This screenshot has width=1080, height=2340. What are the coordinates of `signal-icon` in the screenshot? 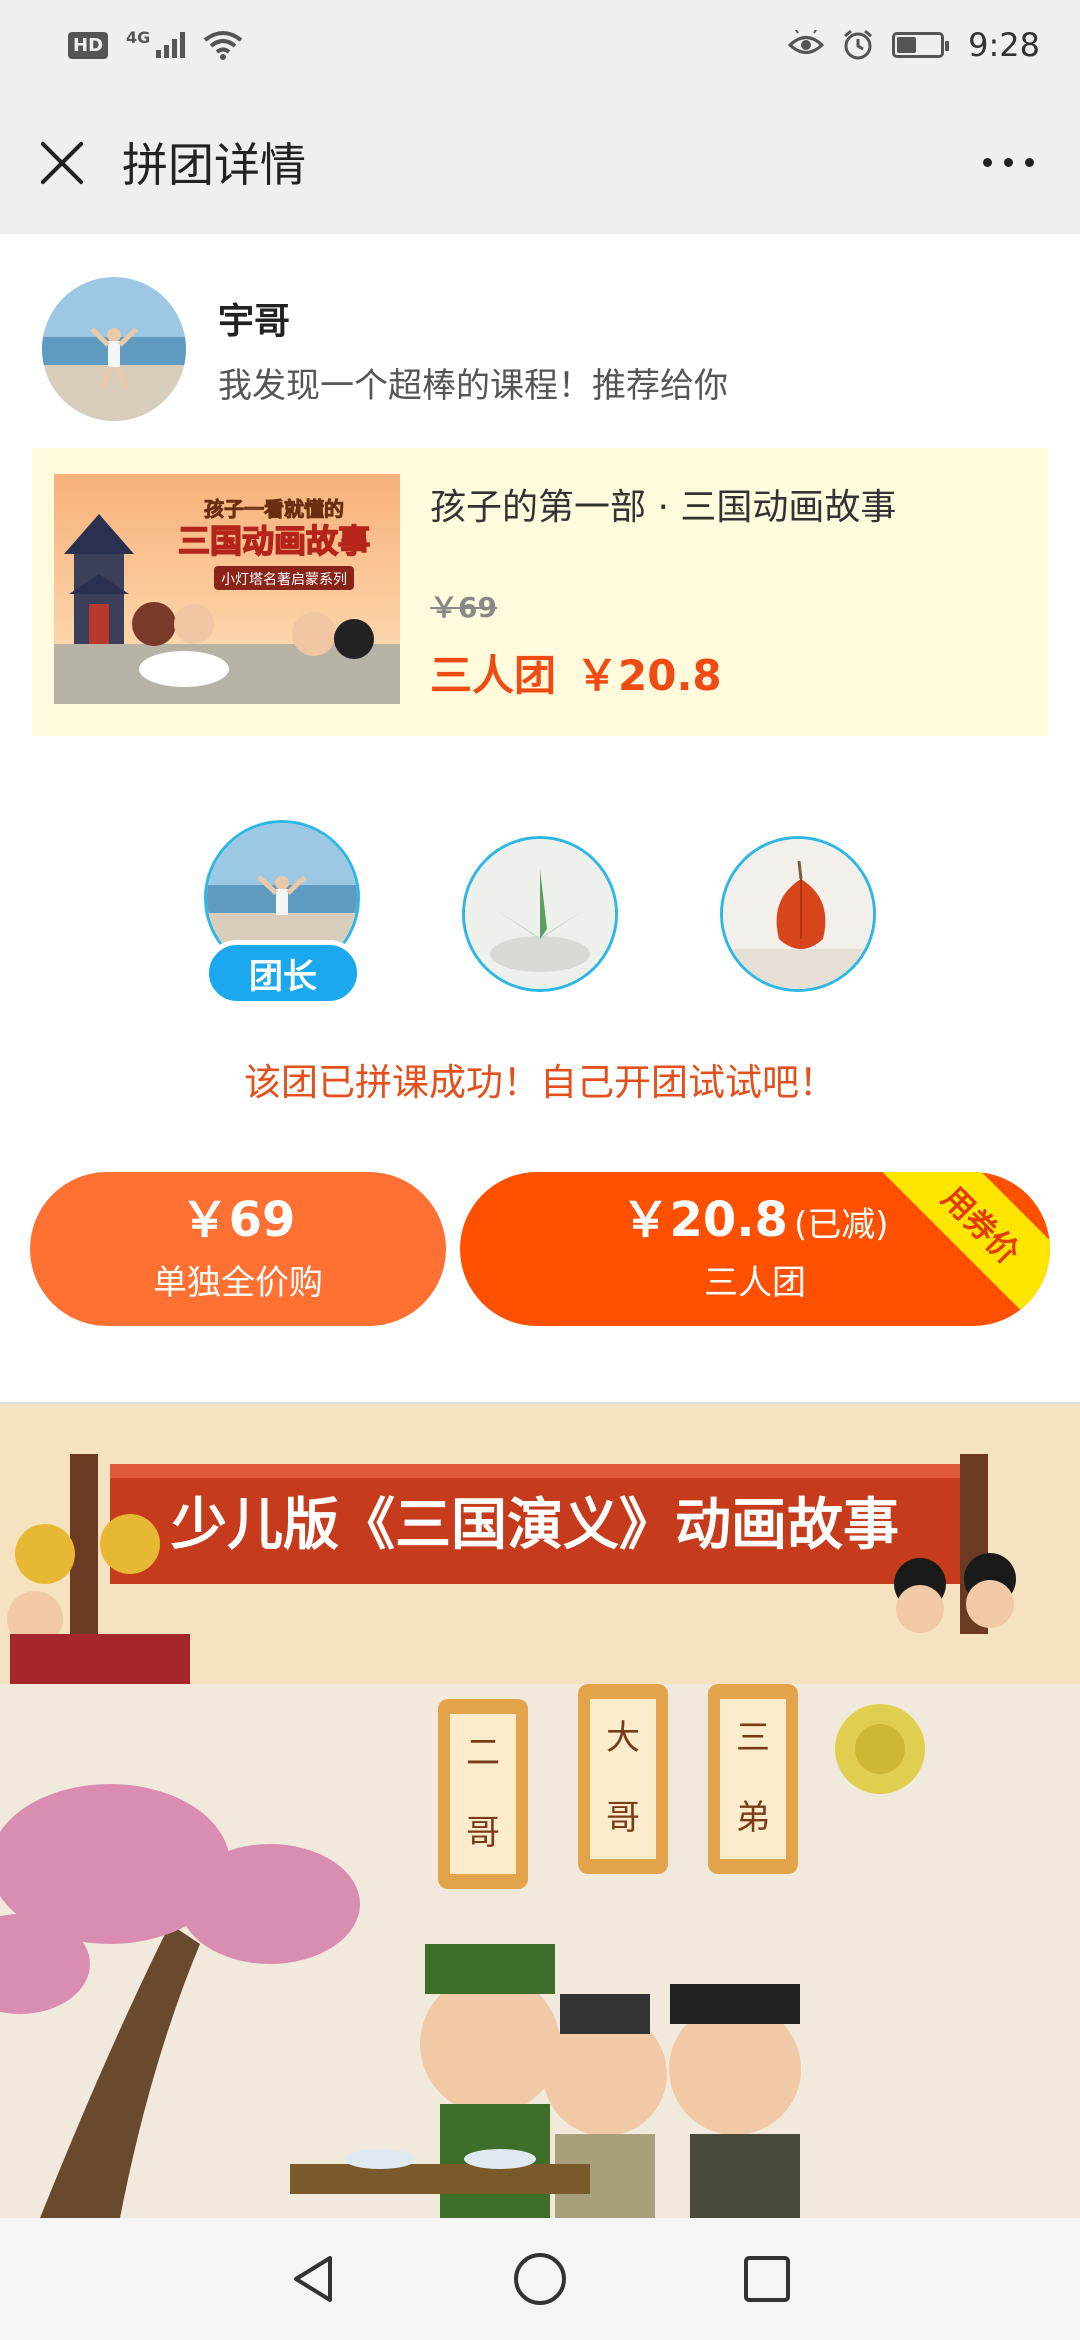 It's located at (171, 45).